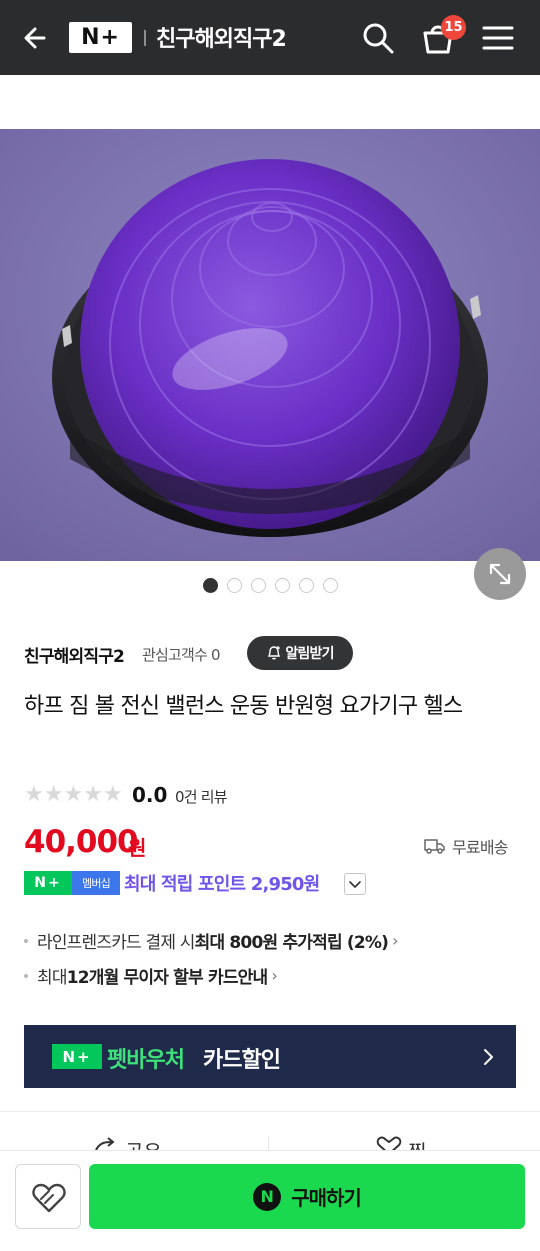 This screenshot has height=1251, width=540. Describe the element at coordinates (480, 847) in the screenshot. I see `shipping-label: 무료배송` at that location.